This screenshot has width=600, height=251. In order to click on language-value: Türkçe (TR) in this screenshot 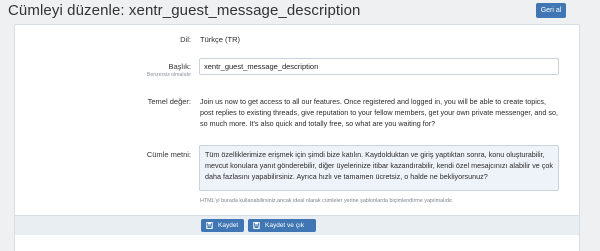, I will do `click(220, 39)`.